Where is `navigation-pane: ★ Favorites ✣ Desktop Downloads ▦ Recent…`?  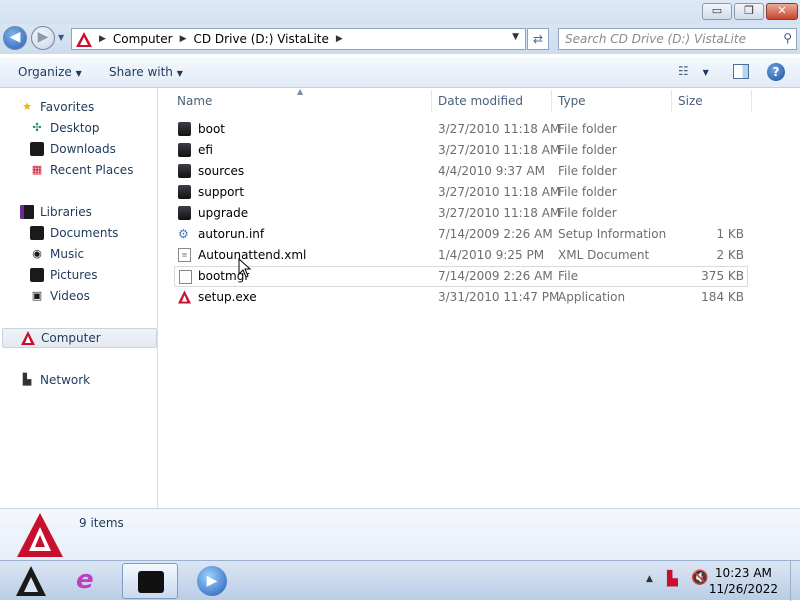
navigation-pane: ★ Favorites ✣ Desktop Downloads ▦ Recent… is located at coordinates (79, 298).